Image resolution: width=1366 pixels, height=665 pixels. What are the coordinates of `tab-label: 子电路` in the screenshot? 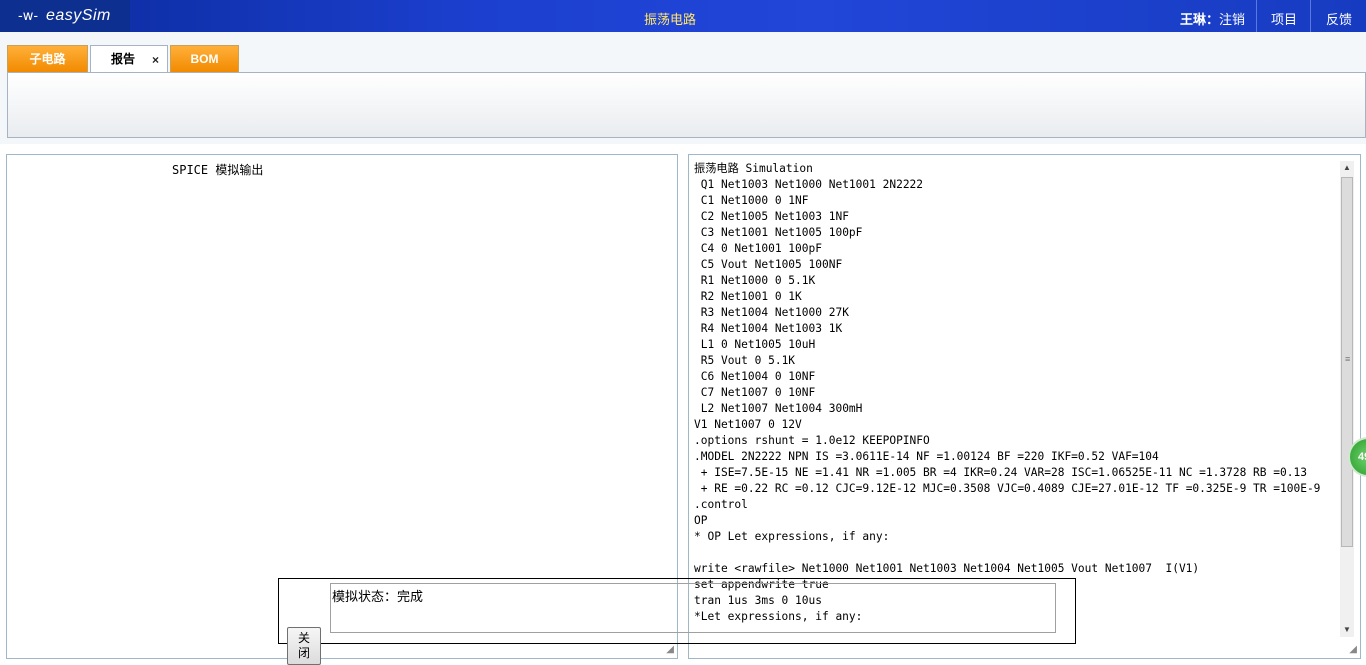 It's located at (47, 59).